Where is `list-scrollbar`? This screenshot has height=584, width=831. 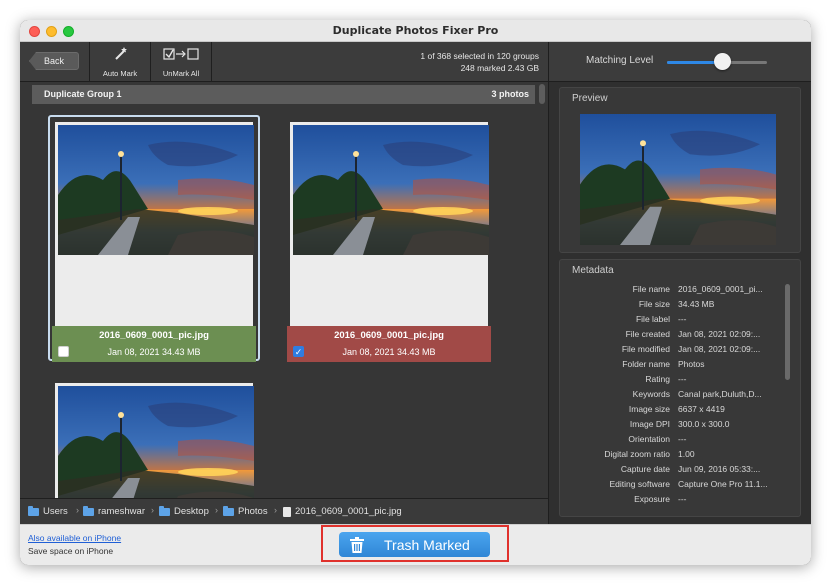
list-scrollbar is located at coordinates (542, 94).